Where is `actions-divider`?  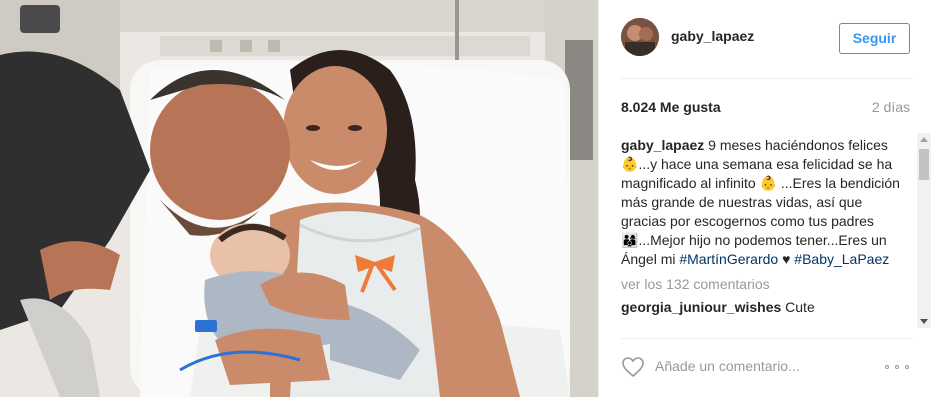 actions-divider is located at coordinates (767, 338).